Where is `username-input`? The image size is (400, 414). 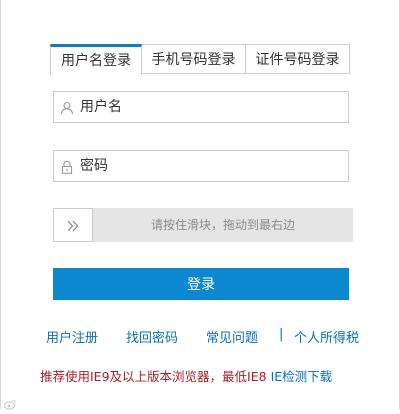 username-input is located at coordinates (211, 107).